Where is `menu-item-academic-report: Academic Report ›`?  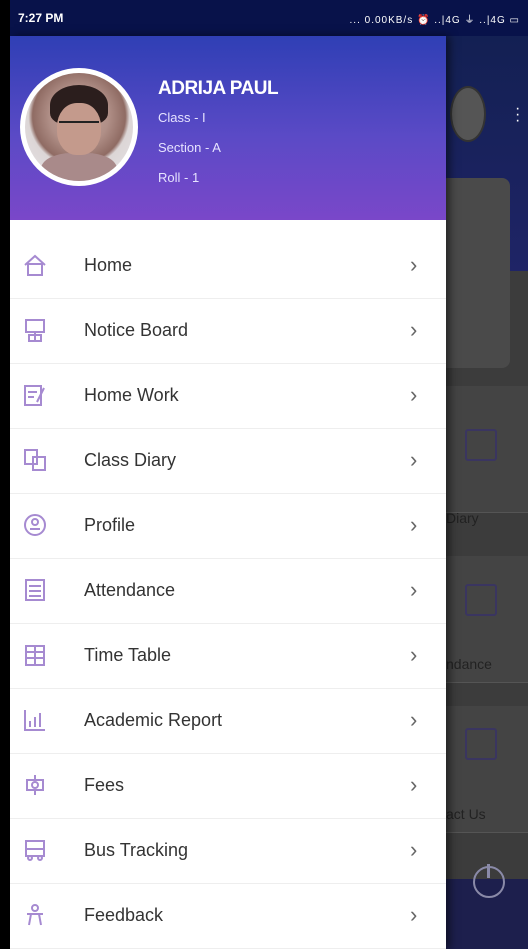 menu-item-academic-report: Academic Report › is located at coordinates (228, 721).